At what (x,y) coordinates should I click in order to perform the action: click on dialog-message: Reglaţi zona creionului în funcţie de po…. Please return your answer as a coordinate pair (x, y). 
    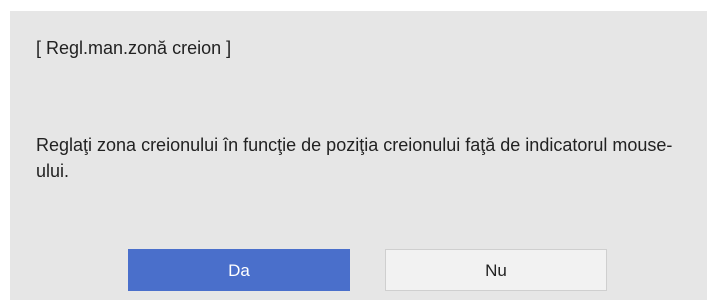
    Looking at the image, I should click on (354, 158).